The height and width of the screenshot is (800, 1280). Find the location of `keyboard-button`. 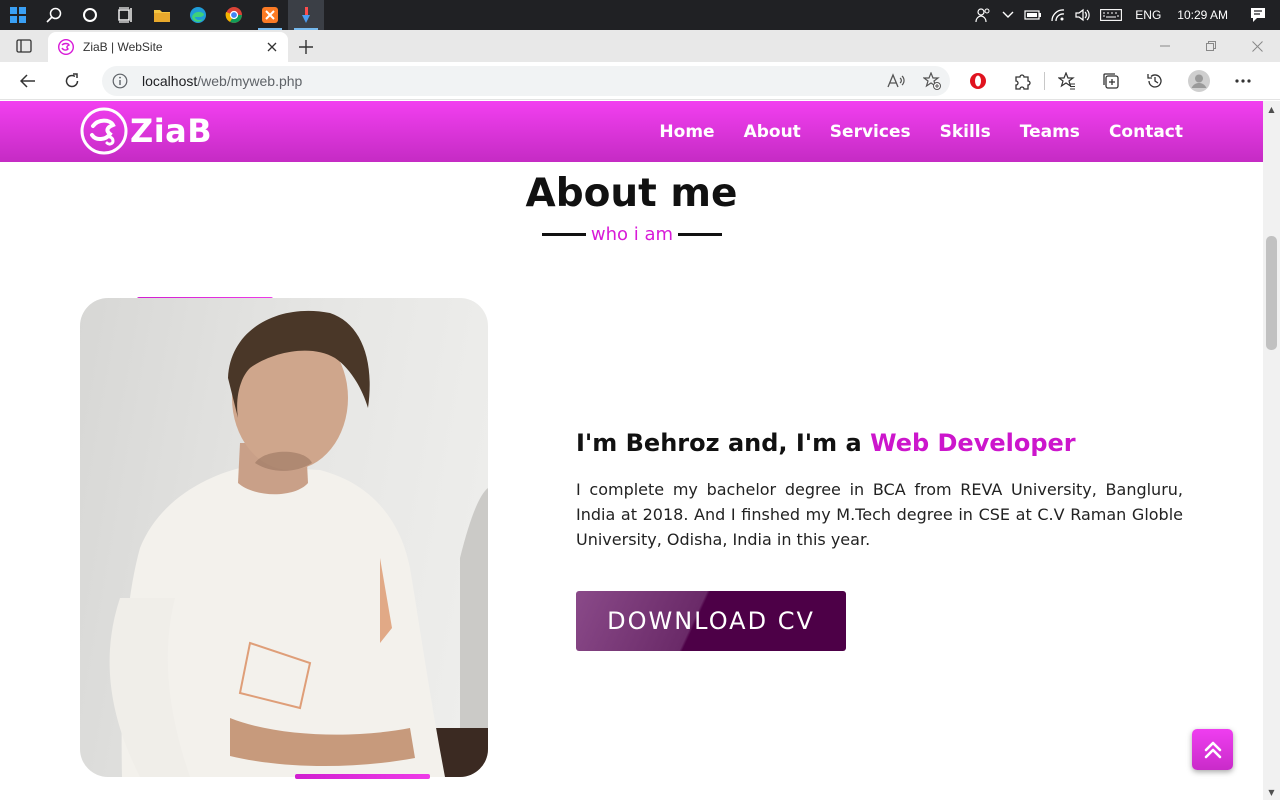

keyboard-button is located at coordinates (1111, 15).